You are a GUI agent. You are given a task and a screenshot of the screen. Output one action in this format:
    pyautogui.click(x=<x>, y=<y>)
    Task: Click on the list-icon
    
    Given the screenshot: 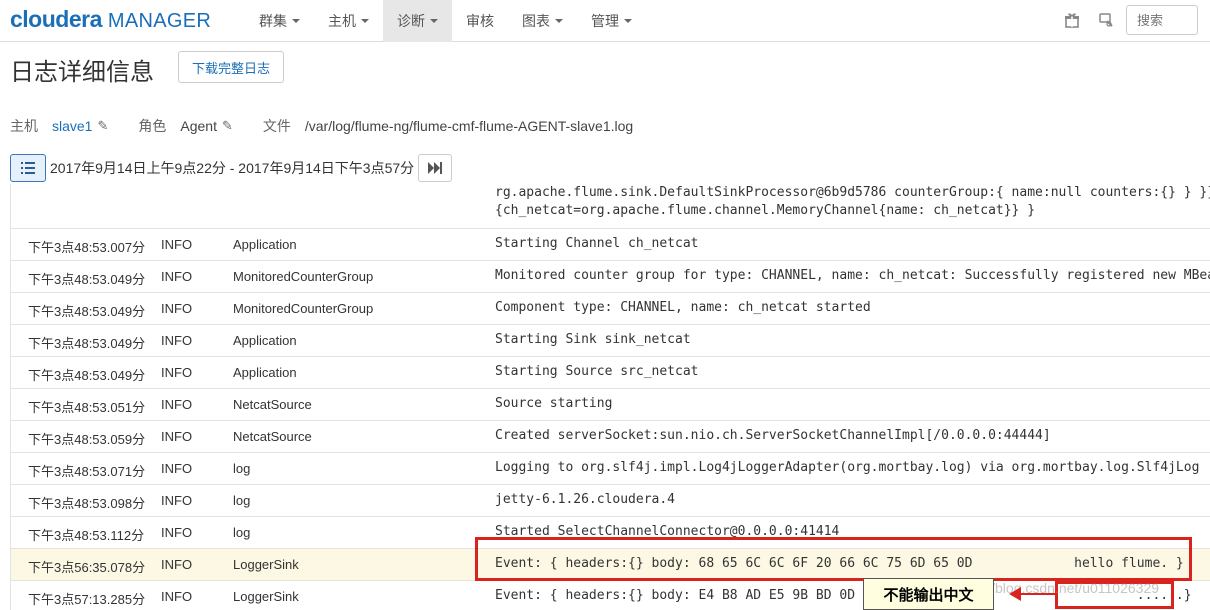 What is the action you would take?
    pyautogui.click(x=28, y=168)
    